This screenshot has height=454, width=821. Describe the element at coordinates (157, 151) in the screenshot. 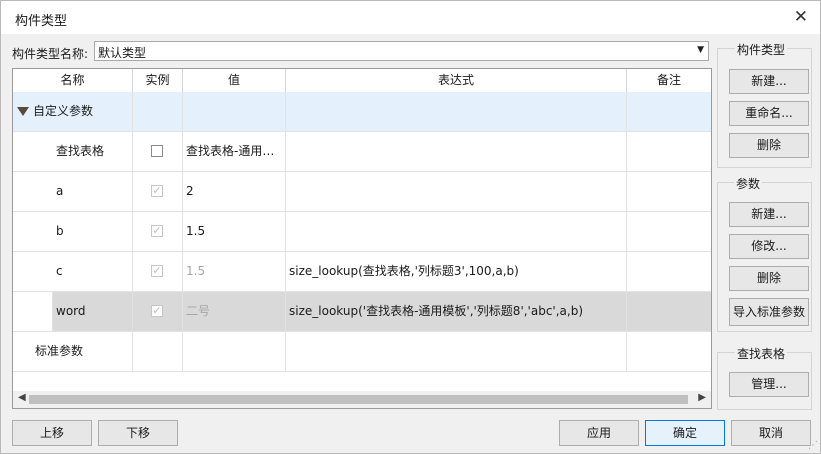

I see `instance-checkbox` at that location.